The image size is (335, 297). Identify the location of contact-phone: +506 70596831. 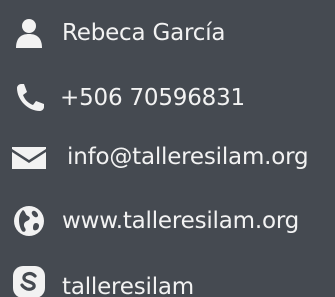
(152, 98).